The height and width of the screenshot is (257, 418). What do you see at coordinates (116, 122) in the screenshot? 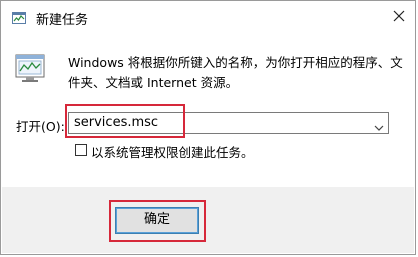
I see `open-input: services.msc` at bounding box center [116, 122].